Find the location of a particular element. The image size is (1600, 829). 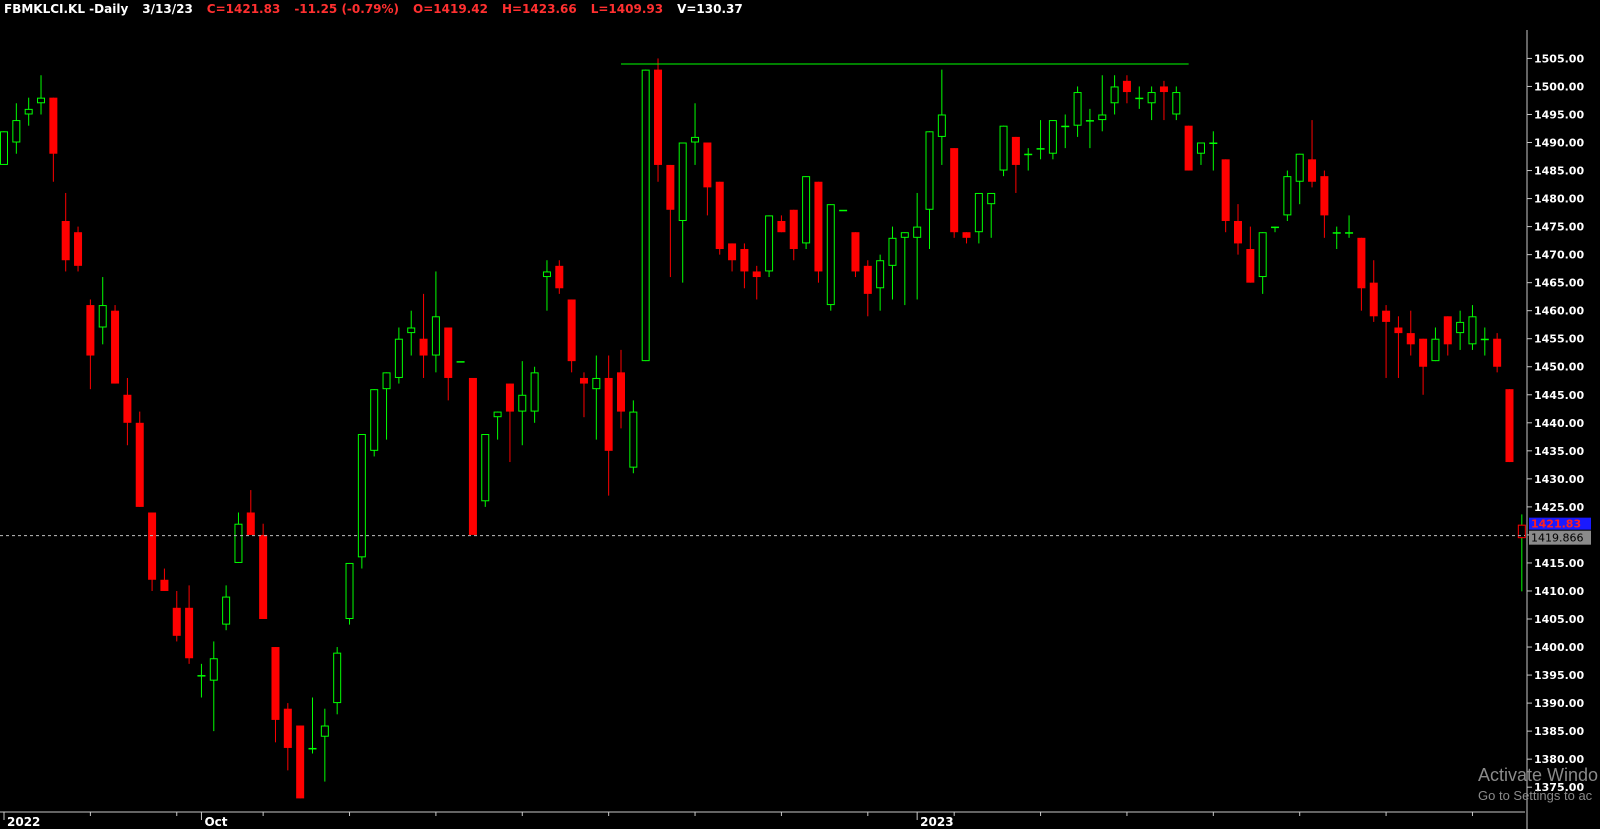

symbol-label: FBMKLCI.KL -Daily is located at coordinates (66, 9).